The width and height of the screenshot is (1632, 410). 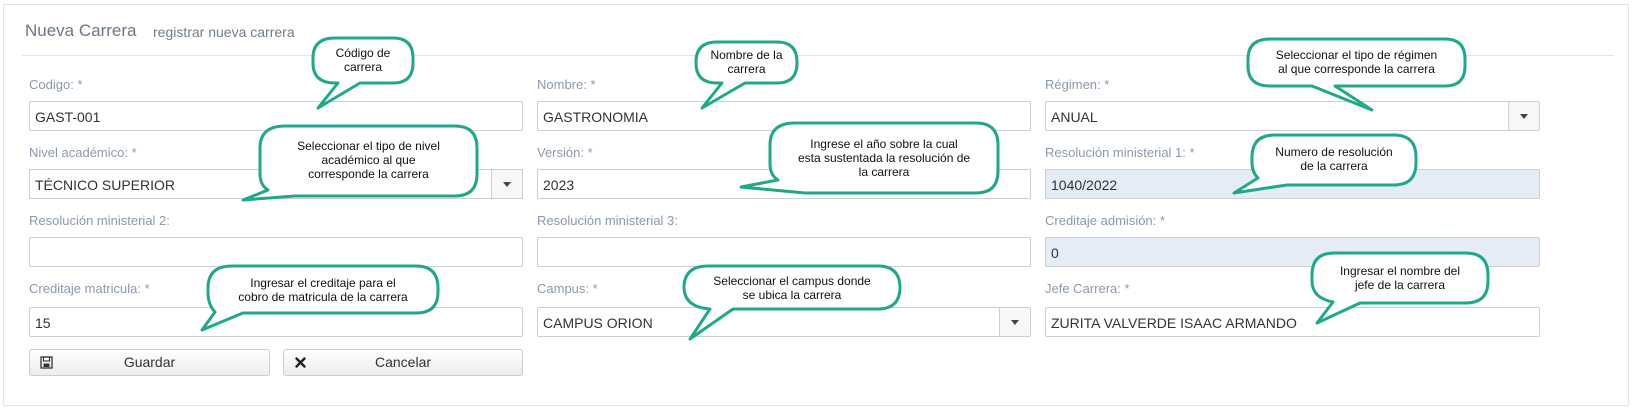 I want to click on campus-label: Campus: *, so click(x=567, y=288).